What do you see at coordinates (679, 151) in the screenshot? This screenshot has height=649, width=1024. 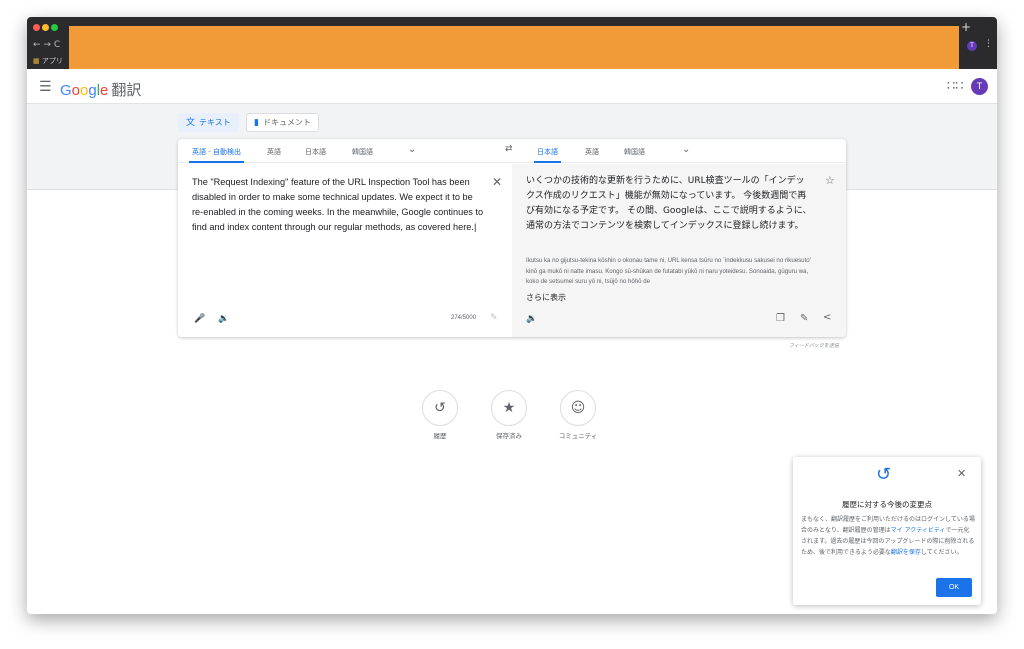 I see `target-language-bar: 日本語 英語 韓国語 ⌄` at bounding box center [679, 151].